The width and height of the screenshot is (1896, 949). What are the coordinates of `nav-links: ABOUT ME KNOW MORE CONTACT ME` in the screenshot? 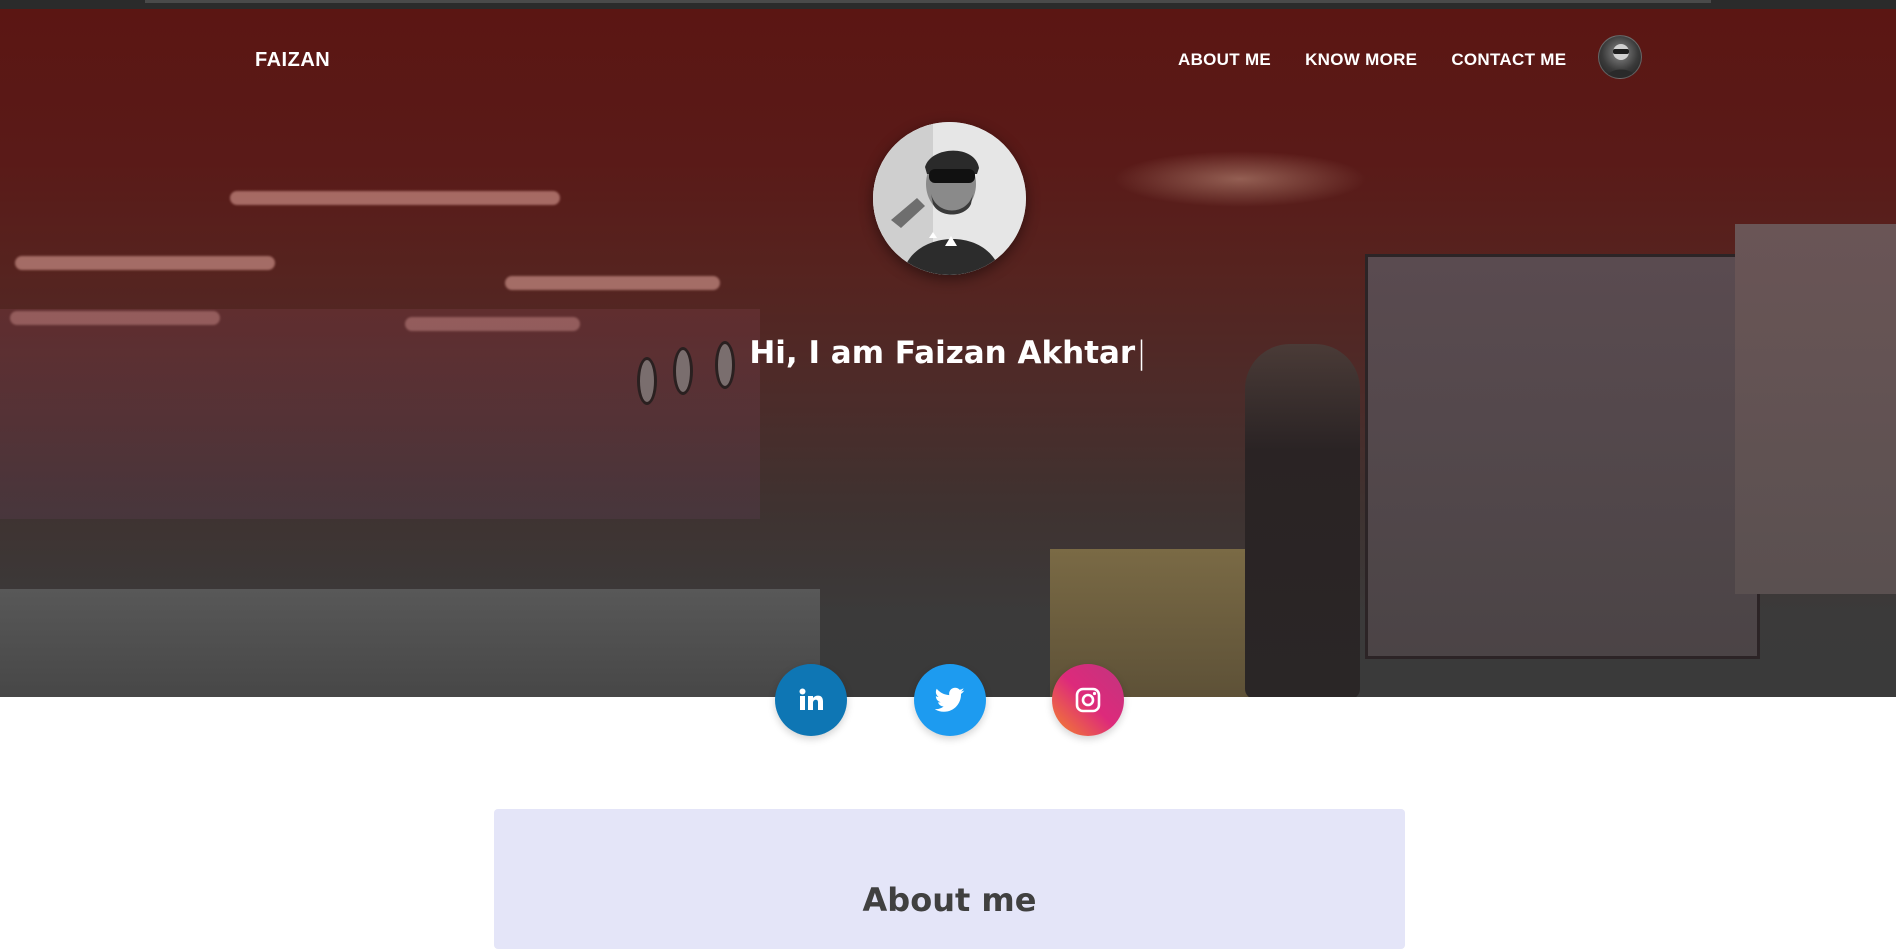 It's located at (1372, 60).